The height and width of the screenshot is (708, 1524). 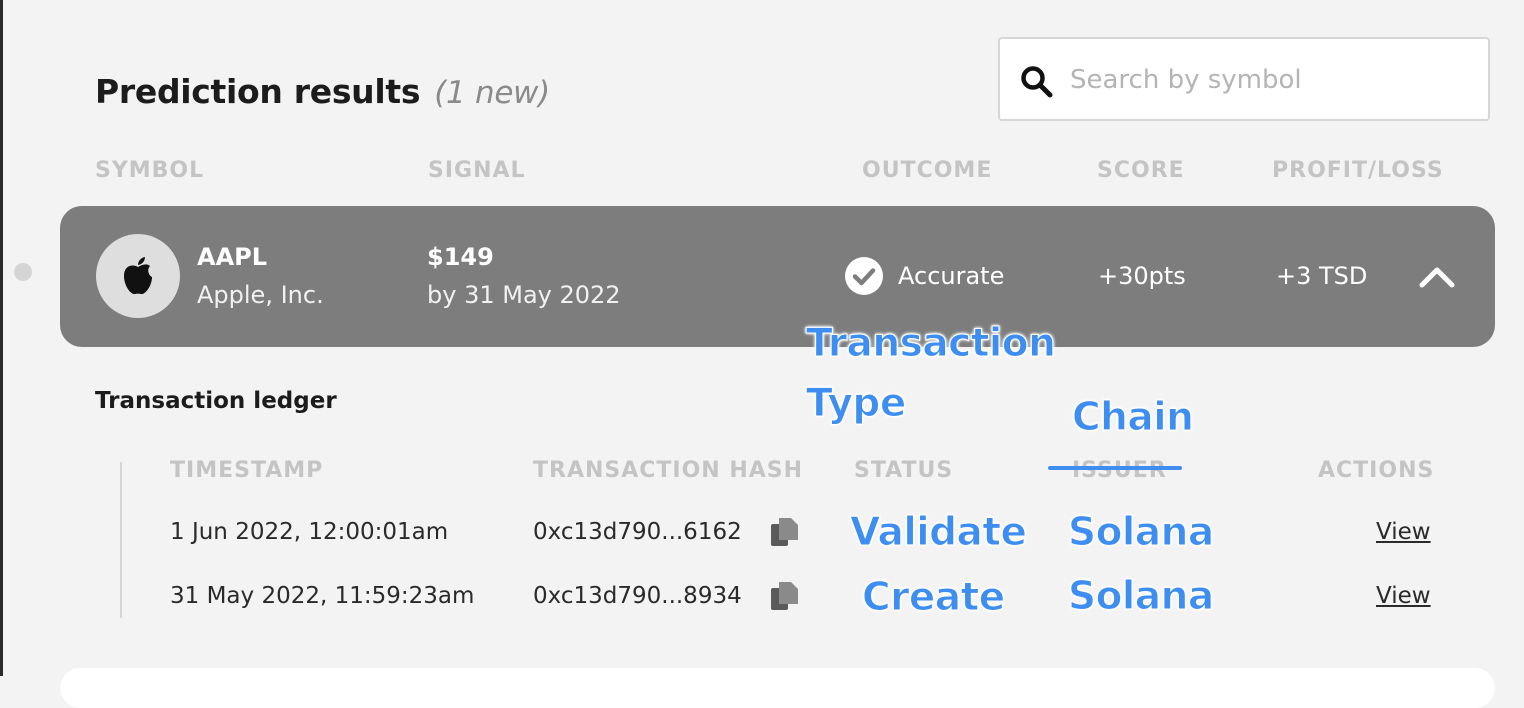 I want to click on ledger-row-2-timestamp: 31 May 2022, 11:59:23am, so click(x=322, y=596).